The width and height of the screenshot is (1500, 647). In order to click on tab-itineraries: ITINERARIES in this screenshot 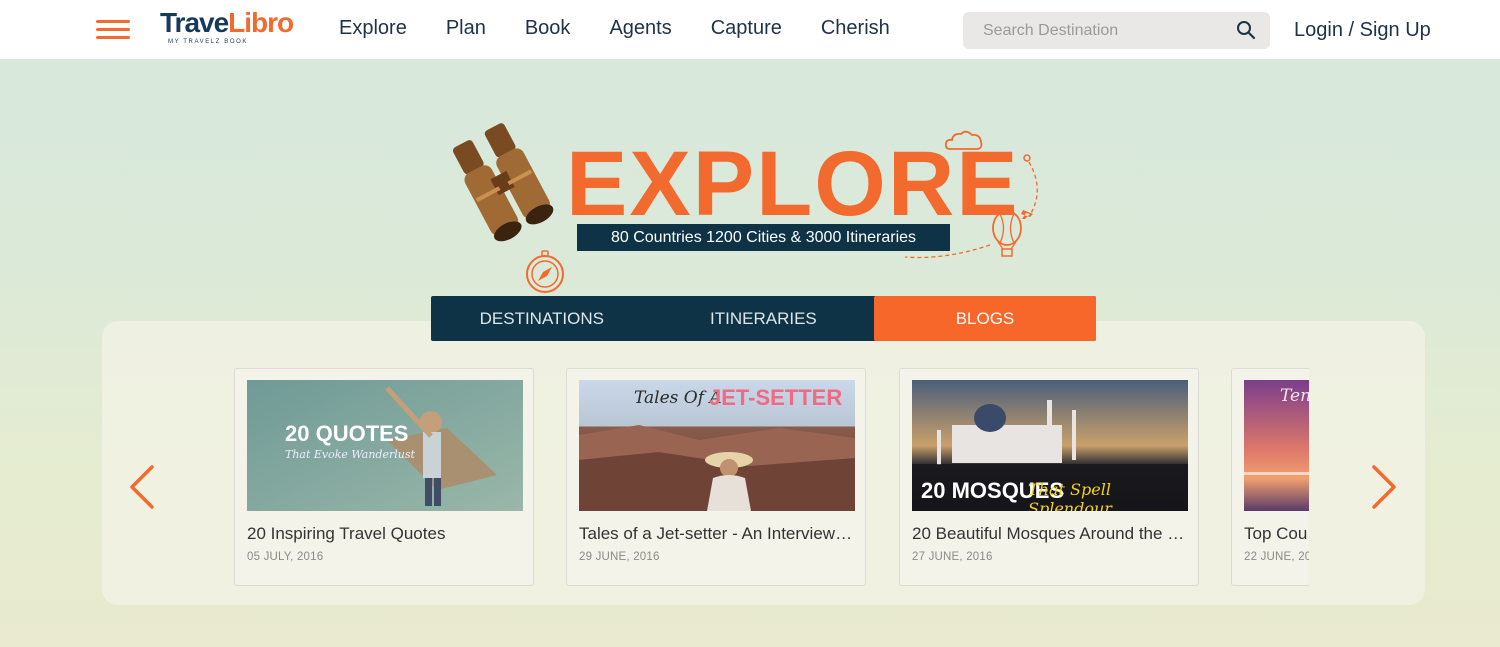, I will do `click(764, 318)`.